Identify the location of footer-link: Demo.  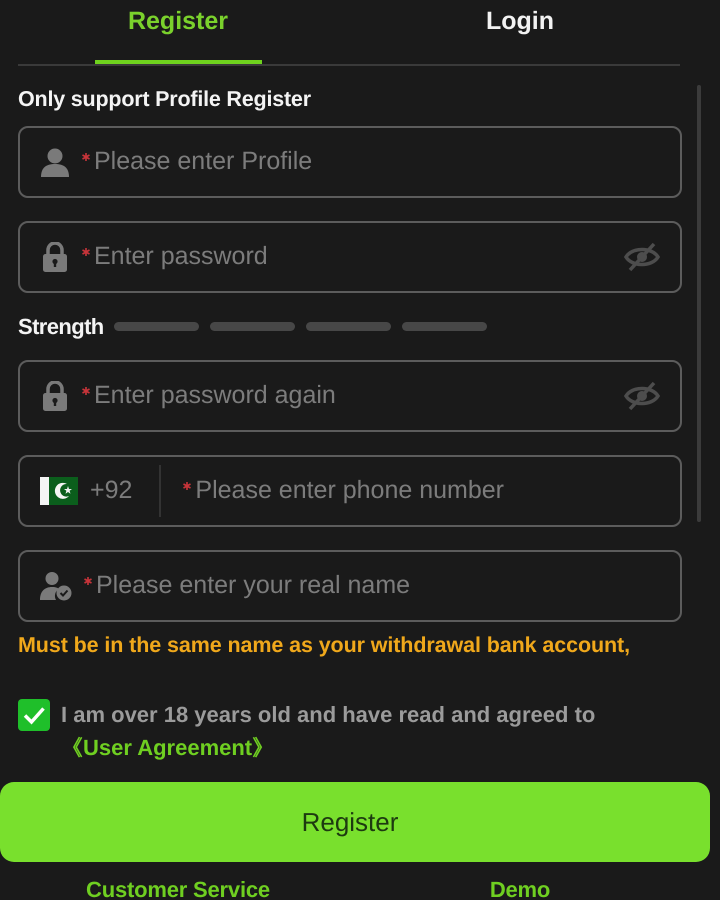
(520, 889).